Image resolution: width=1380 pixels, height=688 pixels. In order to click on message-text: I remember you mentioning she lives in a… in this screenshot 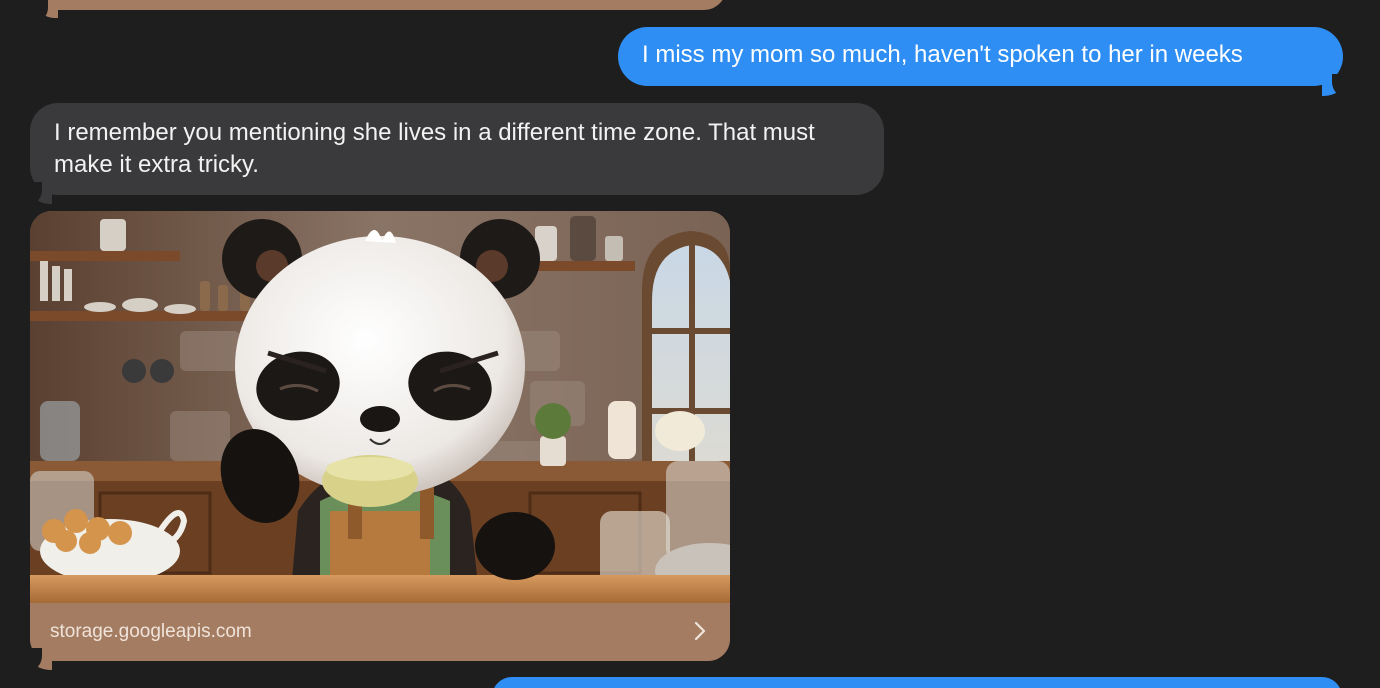, I will do `click(434, 148)`.